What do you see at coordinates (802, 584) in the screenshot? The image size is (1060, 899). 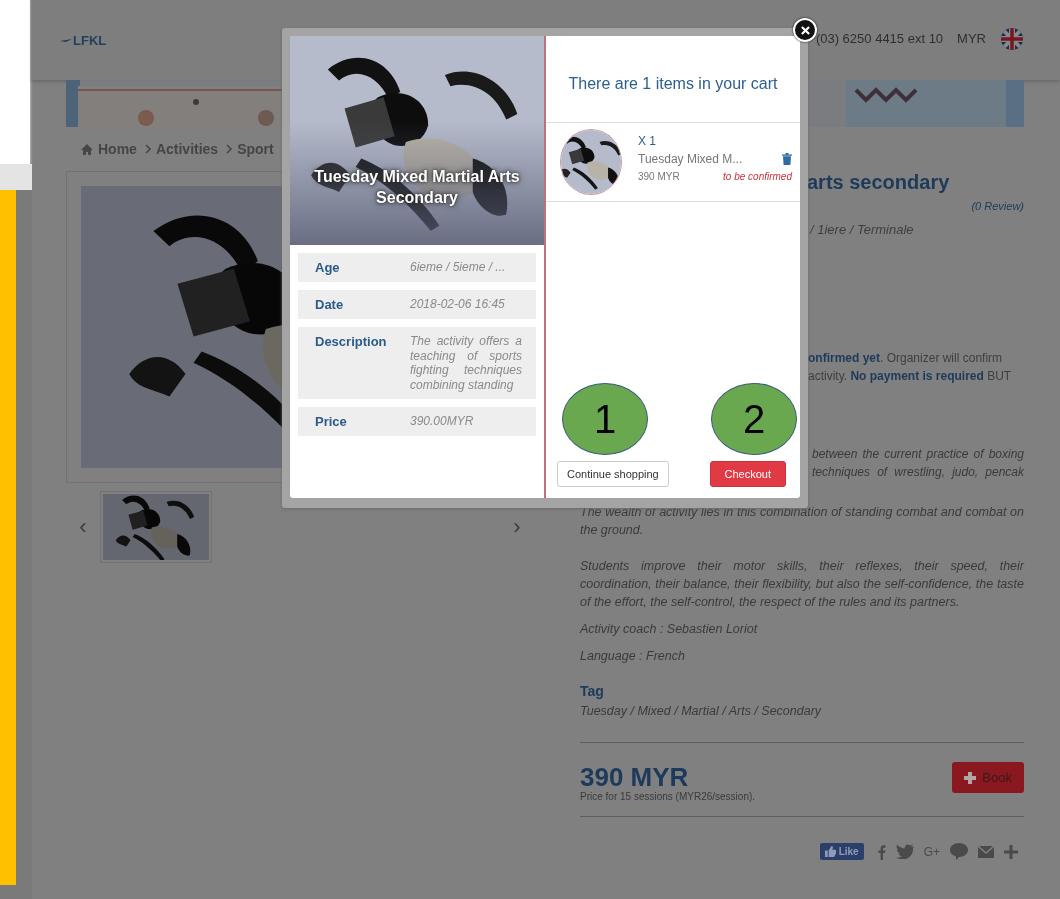 I see `description-paragraph: Students improve their motor skills, their reflexes, their speed, their coordination, their balance, their flexibility, but also the self-confidence, the taste of the effort, the self-control, the respect of the rules and its partners.` at bounding box center [802, 584].